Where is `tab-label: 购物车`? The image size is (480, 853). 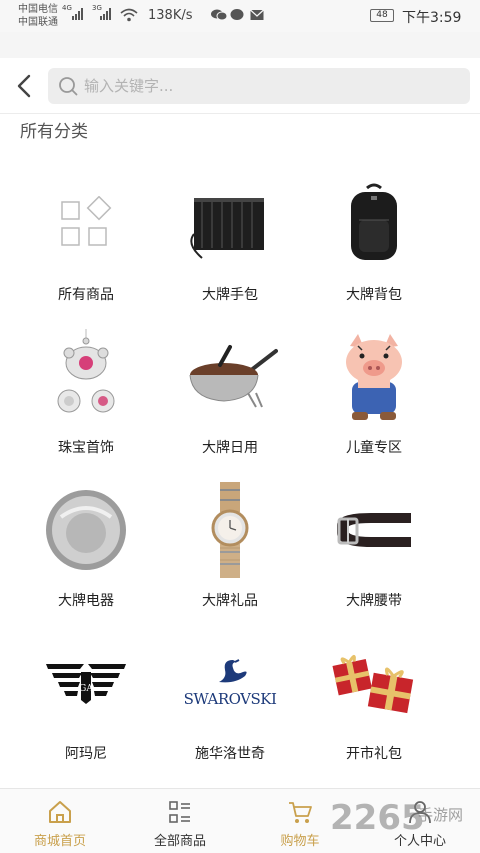
tab-label: 购物车 is located at coordinates (300, 841).